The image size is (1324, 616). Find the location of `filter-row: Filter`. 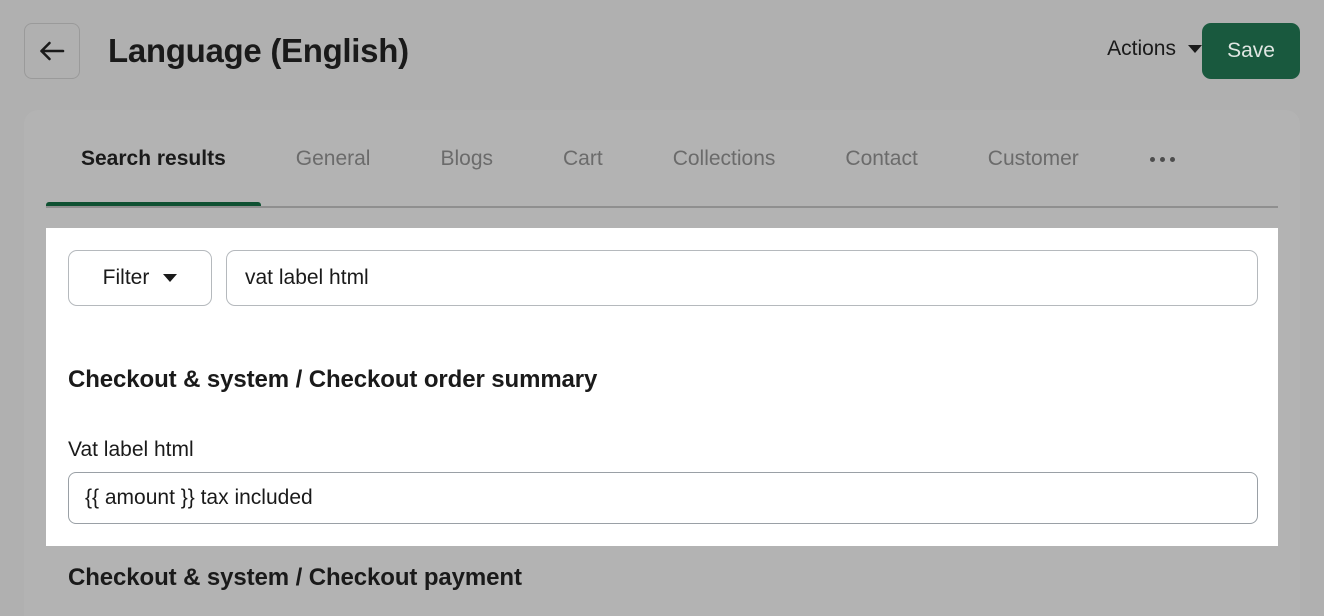

filter-row: Filter is located at coordinates (663, 278).